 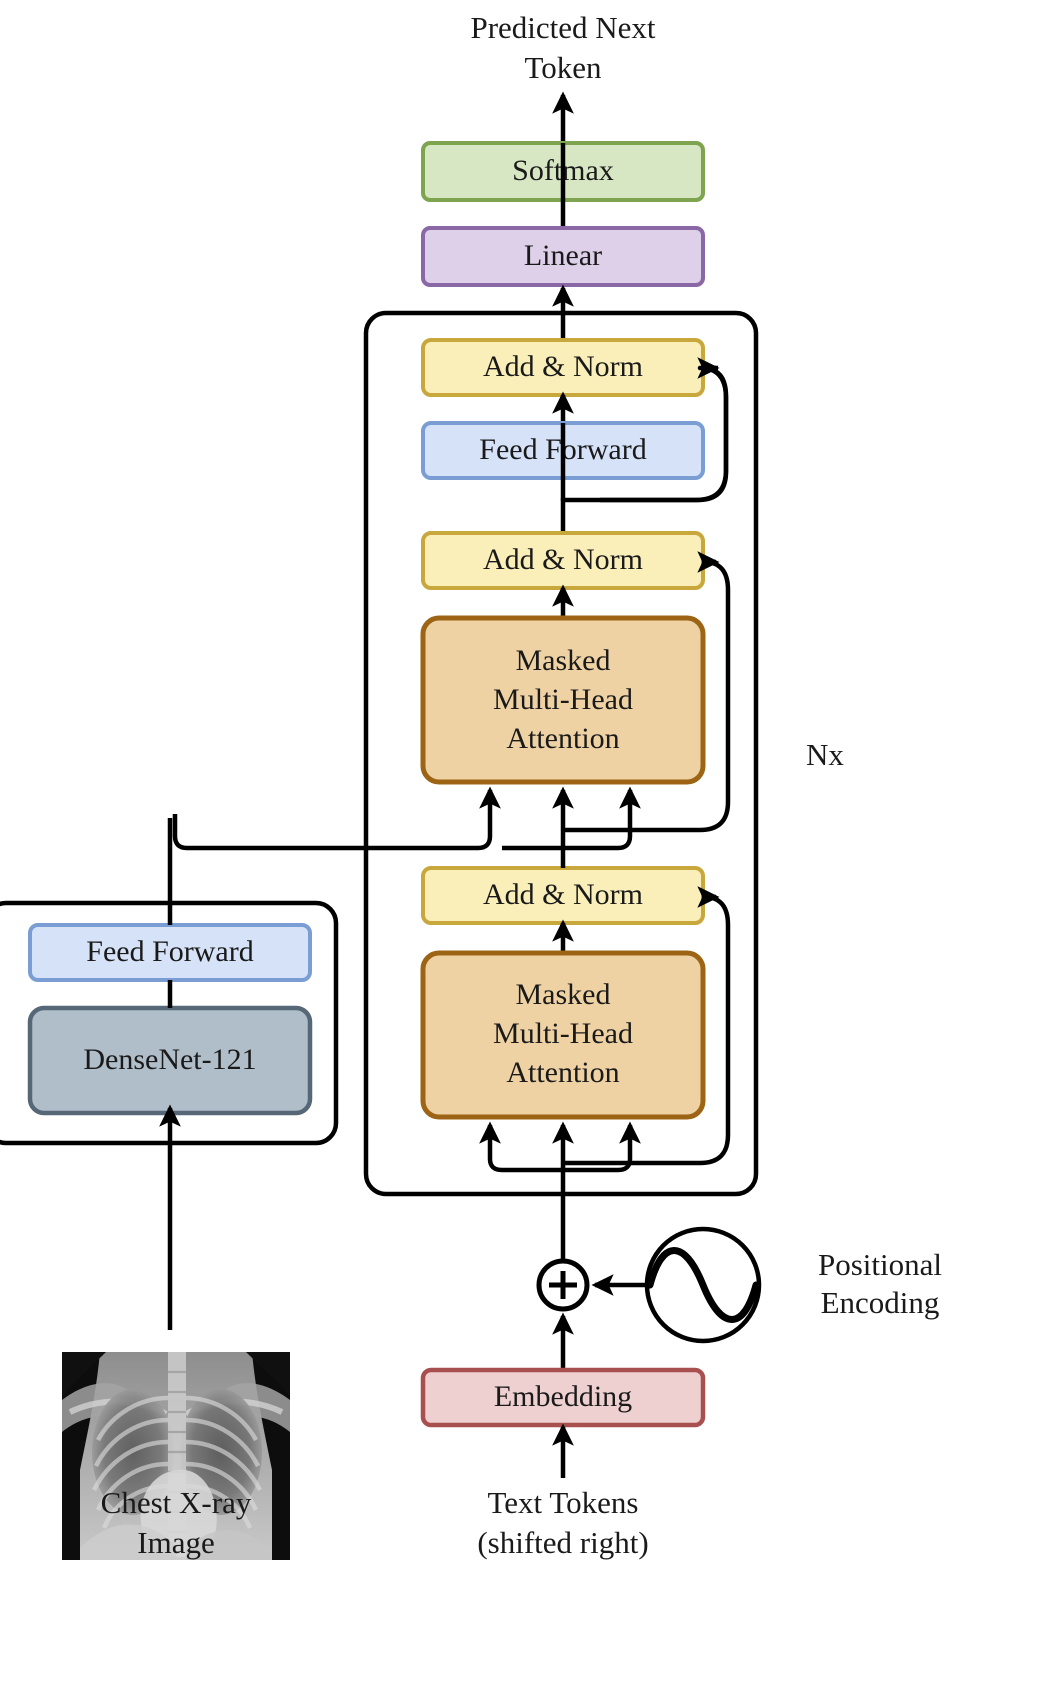 I want to click on positional-encoding-label-line1: Positional, so click(x=880, y=1264).